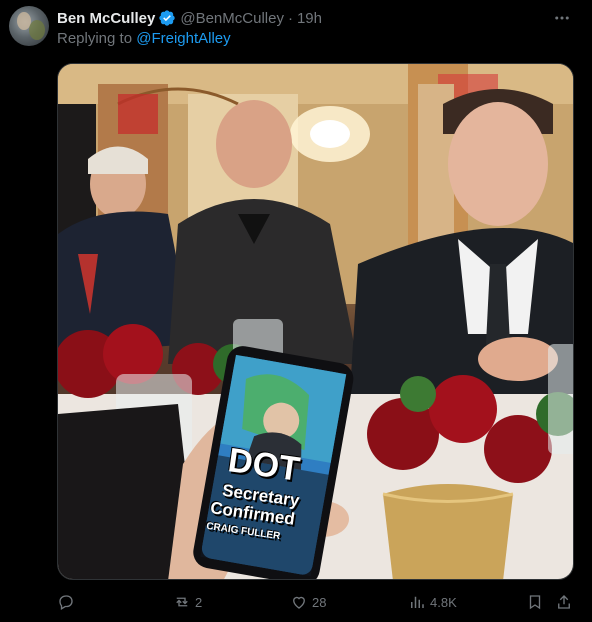  I want to click on views-count: 4.8K, so click(443, 602).